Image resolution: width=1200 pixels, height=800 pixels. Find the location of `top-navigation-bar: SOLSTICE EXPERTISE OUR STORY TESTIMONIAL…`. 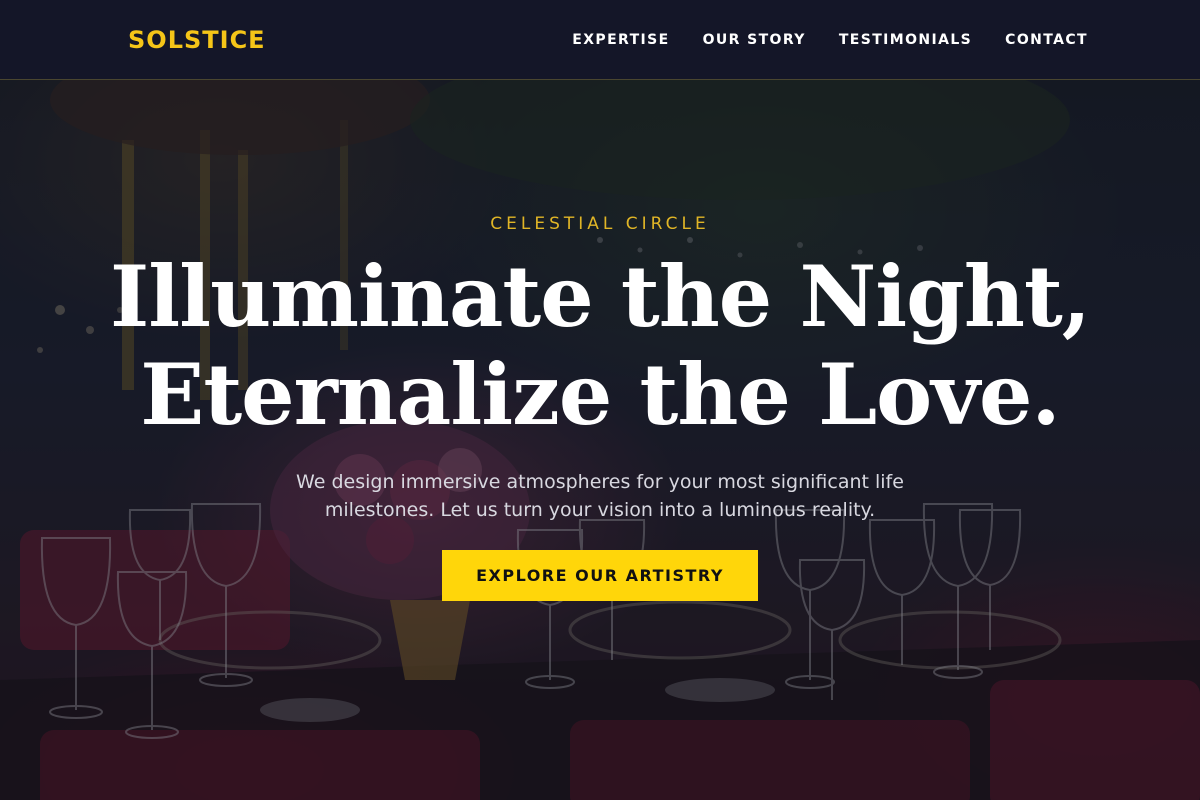

top-navigation-bar: SOLSTICE EXPERTISE OUR STORY TESTIMONIAL… is located at coordinates (600, 40).